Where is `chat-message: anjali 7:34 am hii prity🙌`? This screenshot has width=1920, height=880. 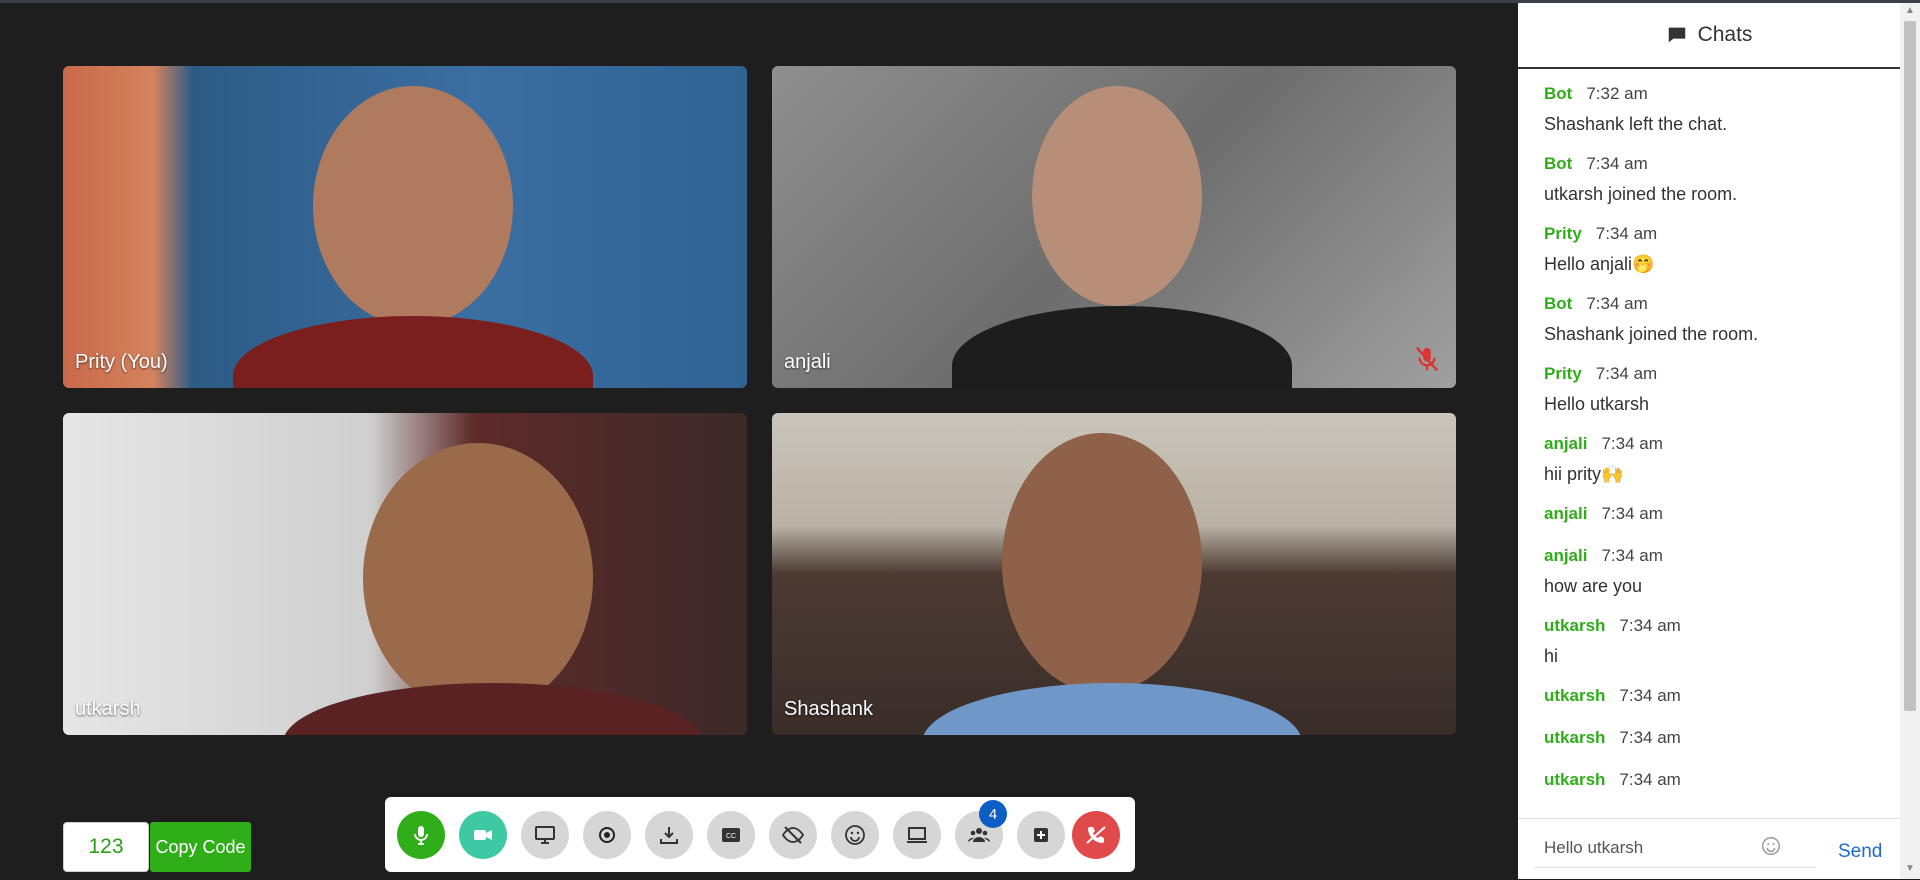 chat-message: anjali 7:34 am hii prity🙌 is located at coordinates (1714, 459).